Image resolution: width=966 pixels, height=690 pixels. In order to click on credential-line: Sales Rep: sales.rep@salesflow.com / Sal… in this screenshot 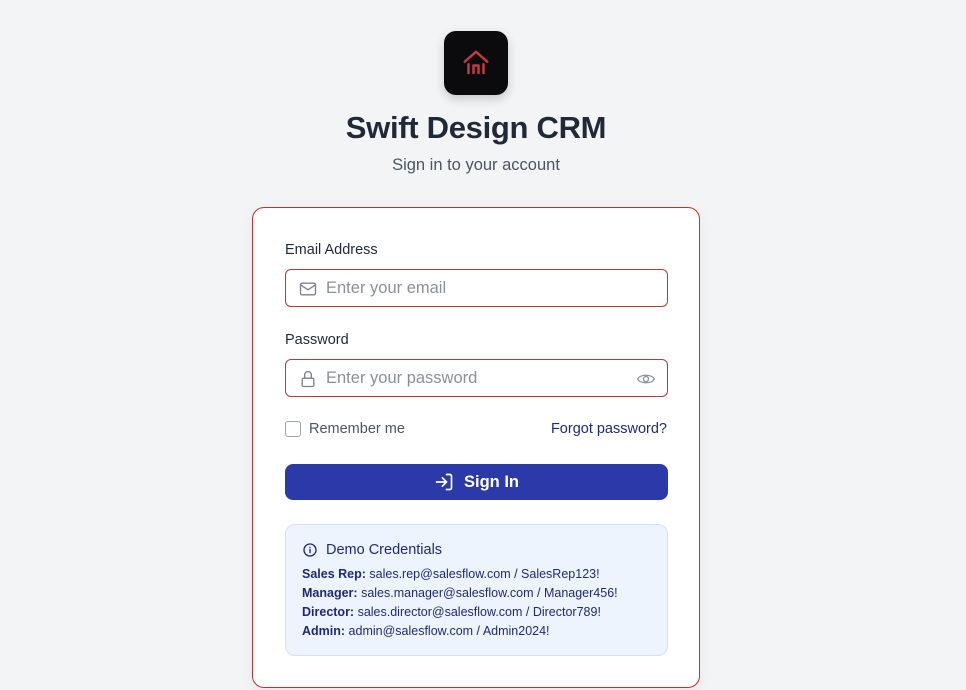, I will do `click(451, 574)`.